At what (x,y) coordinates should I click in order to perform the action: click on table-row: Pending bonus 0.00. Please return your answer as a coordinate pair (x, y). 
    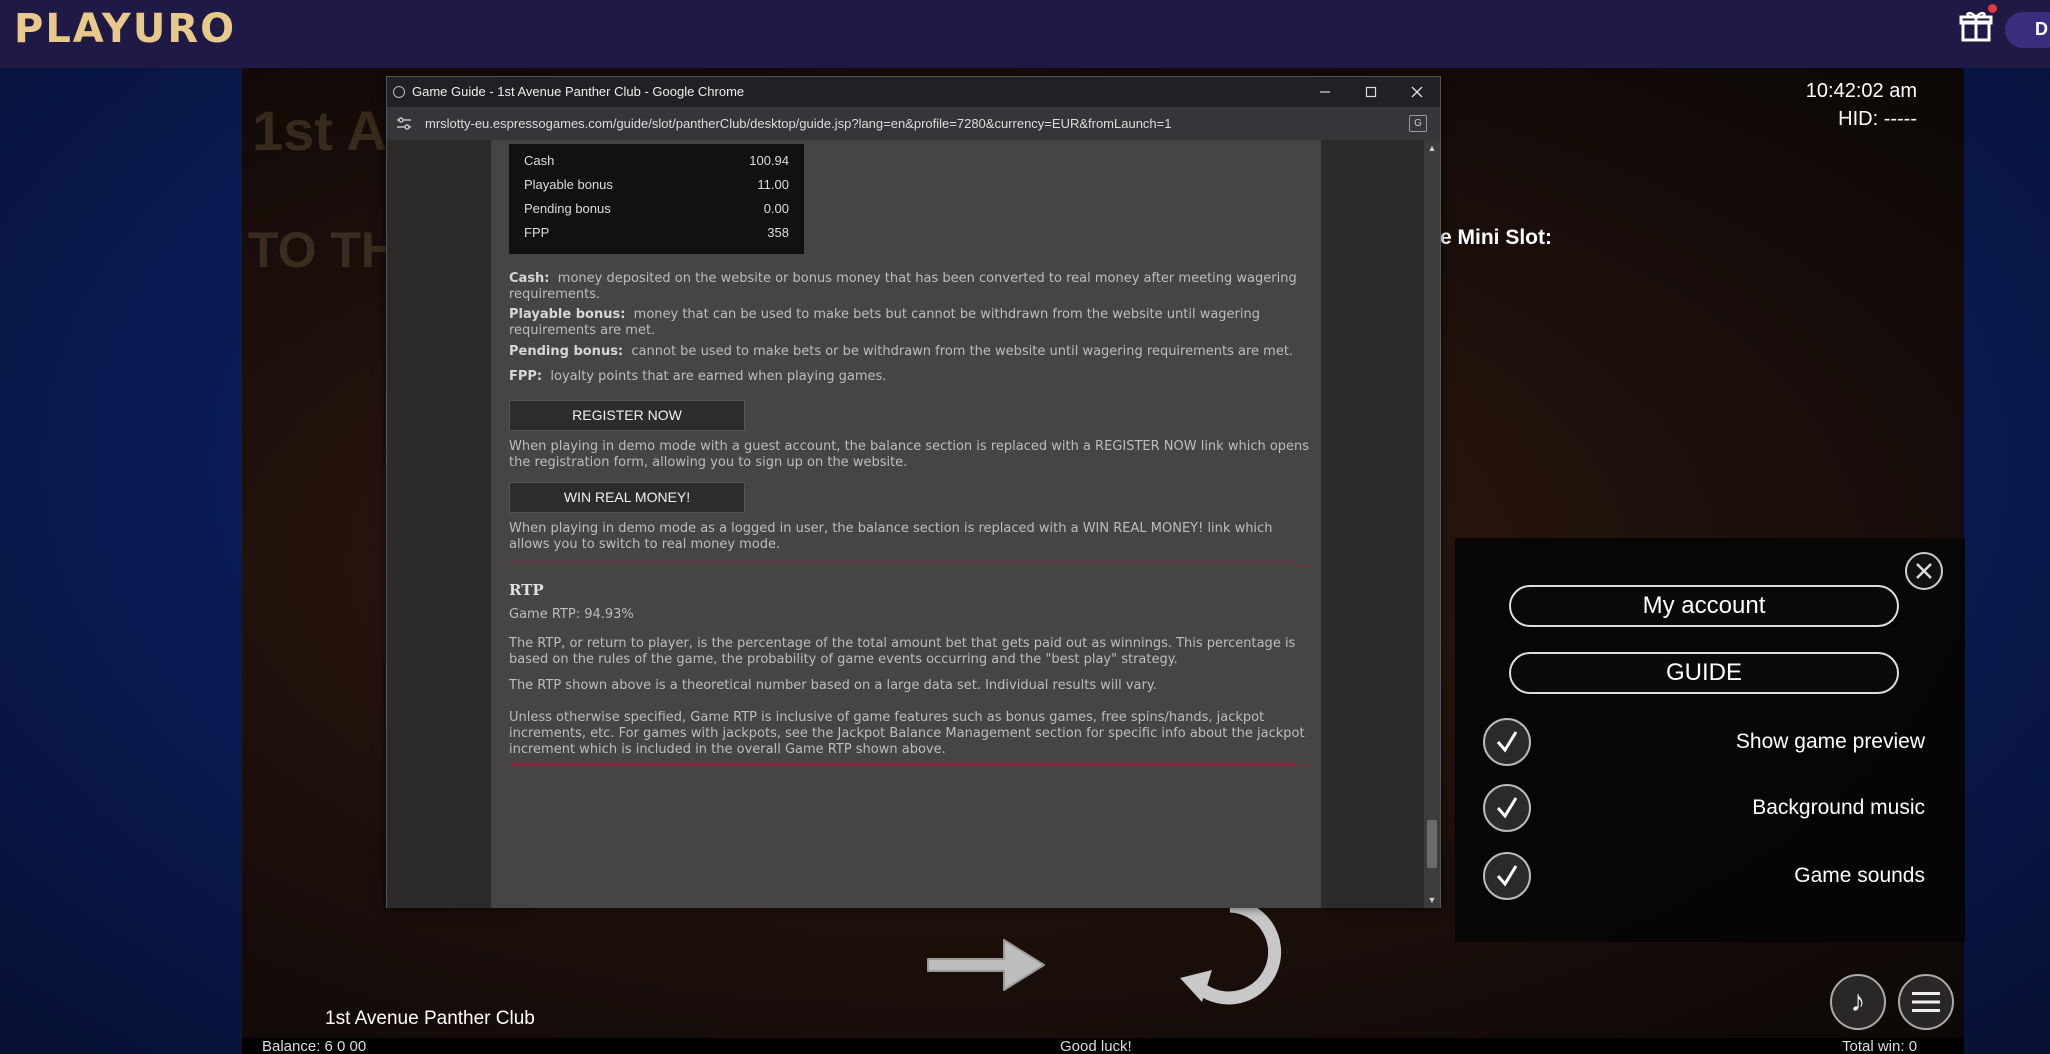
    Looking at the image, I should click on (656, 210).